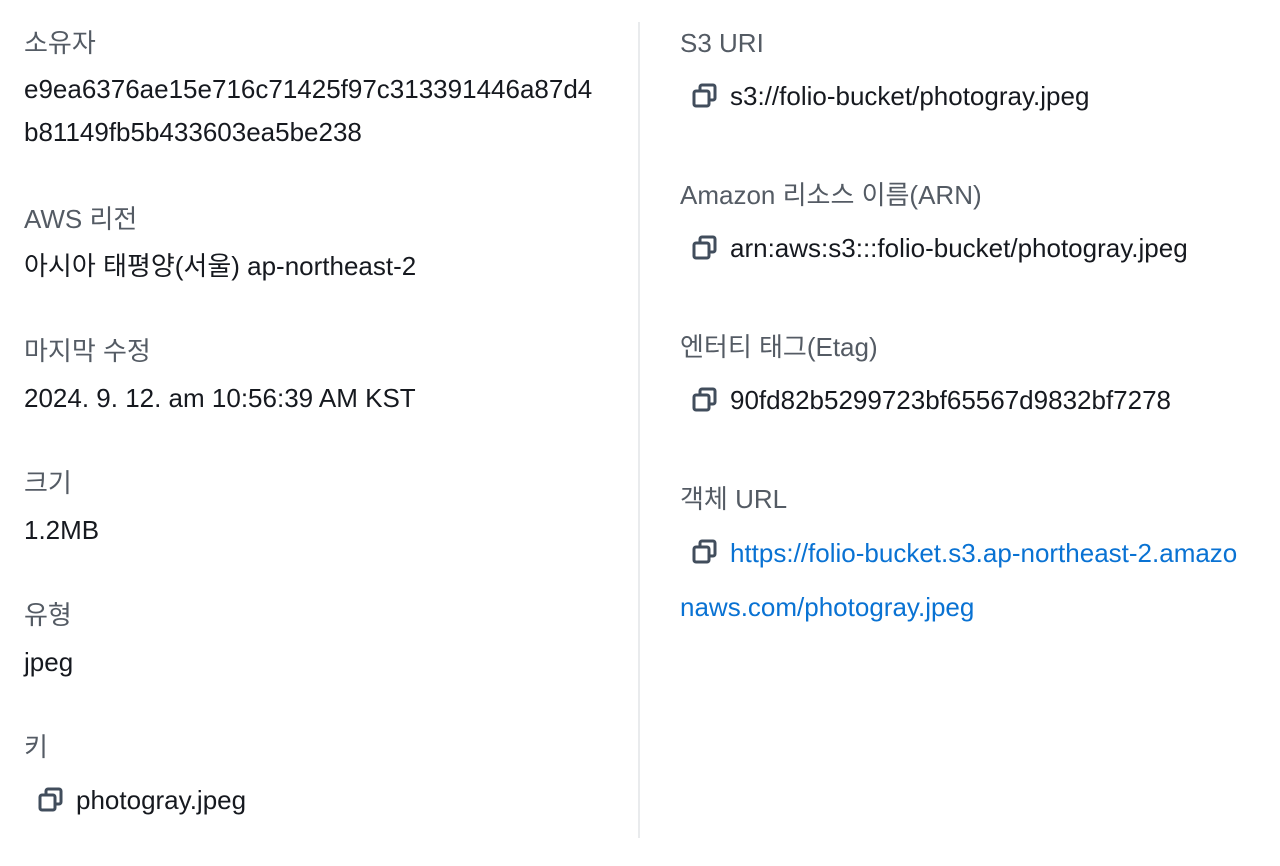 The height and width of the screenshot is (866, 1280). I want to click on type-field: 유형 jpeg, so click(319, 639).